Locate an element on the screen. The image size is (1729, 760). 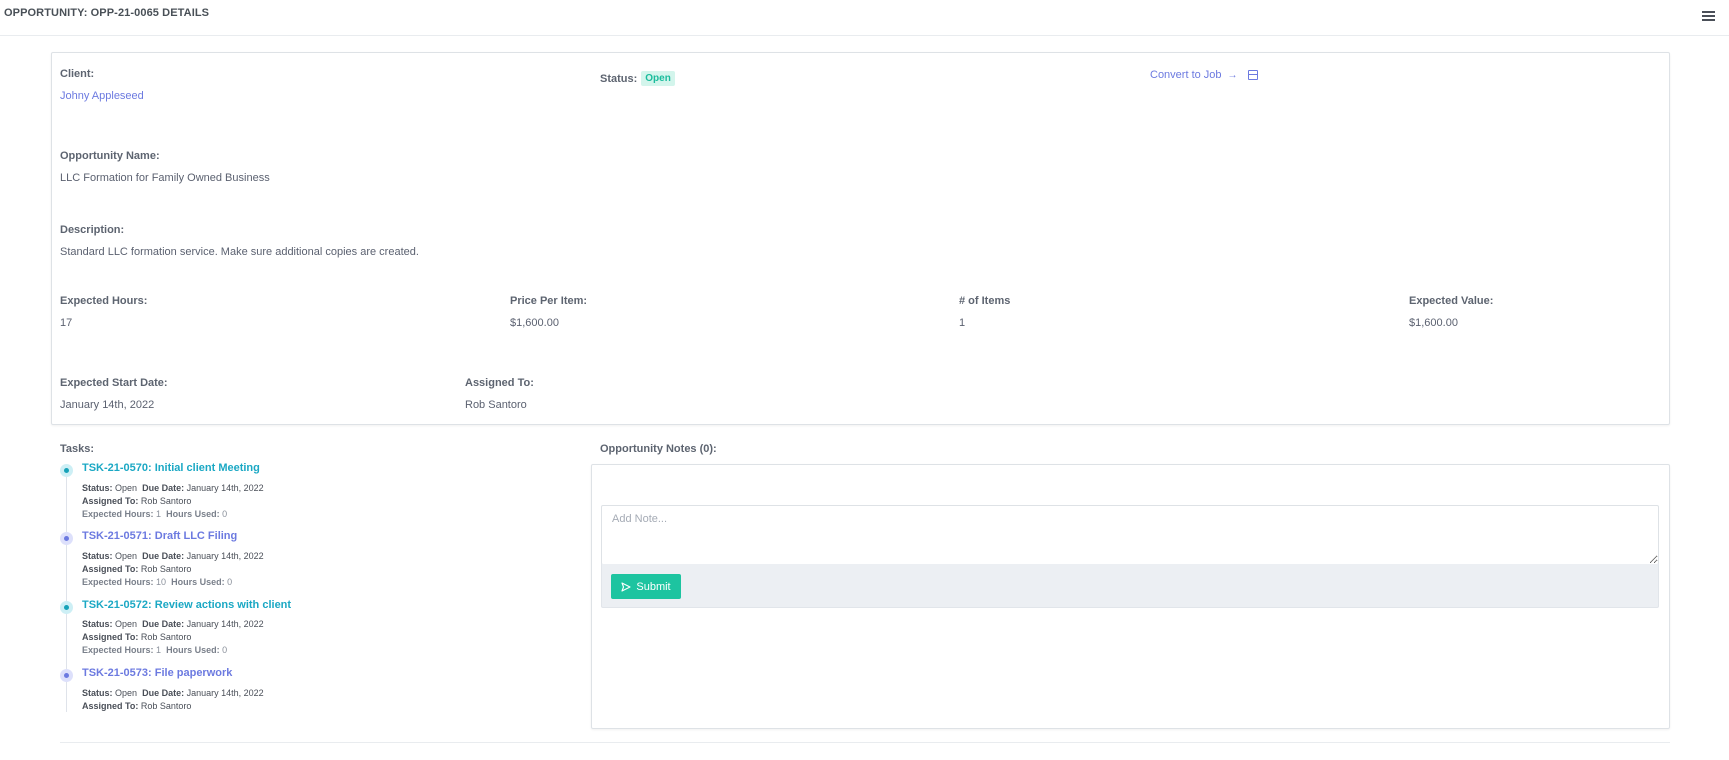
tasks-label: Tasks: is located at coordinates (77, 449).